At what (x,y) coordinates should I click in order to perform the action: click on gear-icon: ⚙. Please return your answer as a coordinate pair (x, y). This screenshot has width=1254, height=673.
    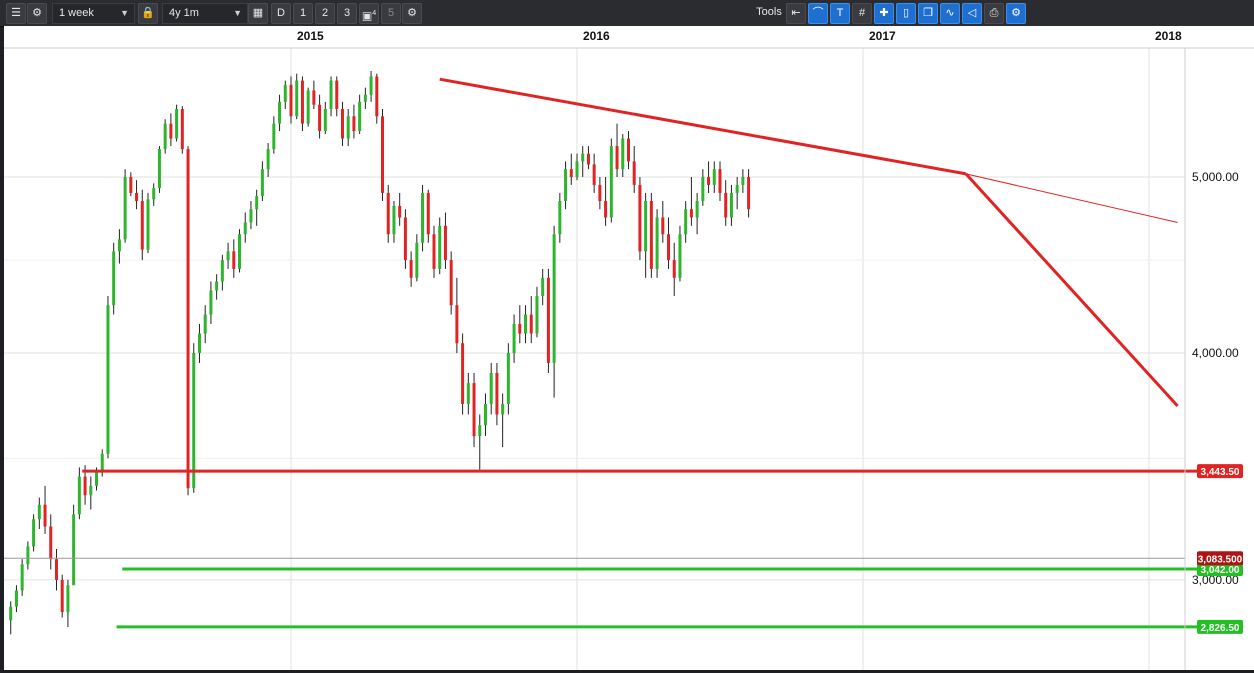
    Looking at the image, I should click on (37, 13).